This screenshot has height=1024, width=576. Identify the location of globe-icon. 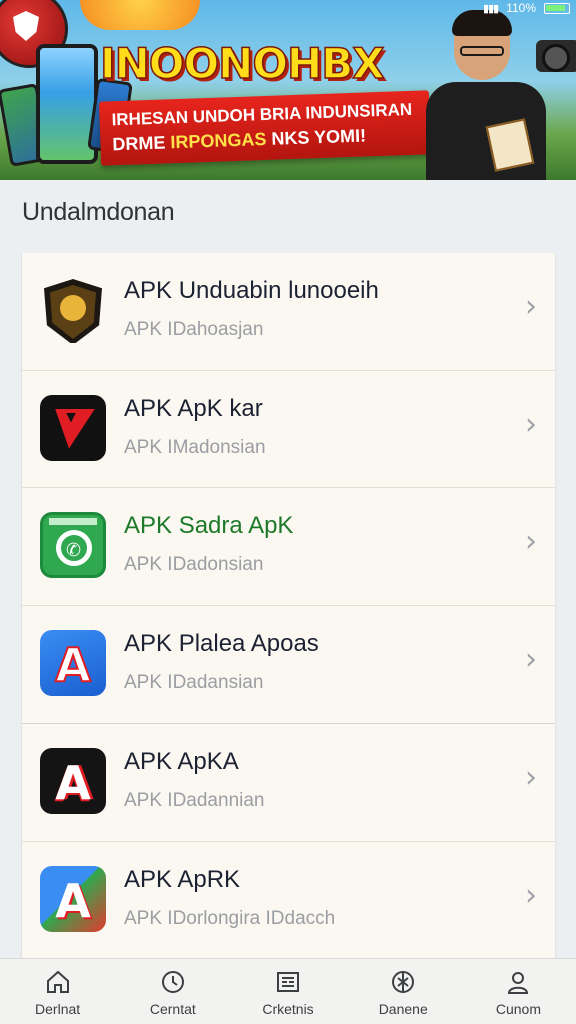
(403, 982).